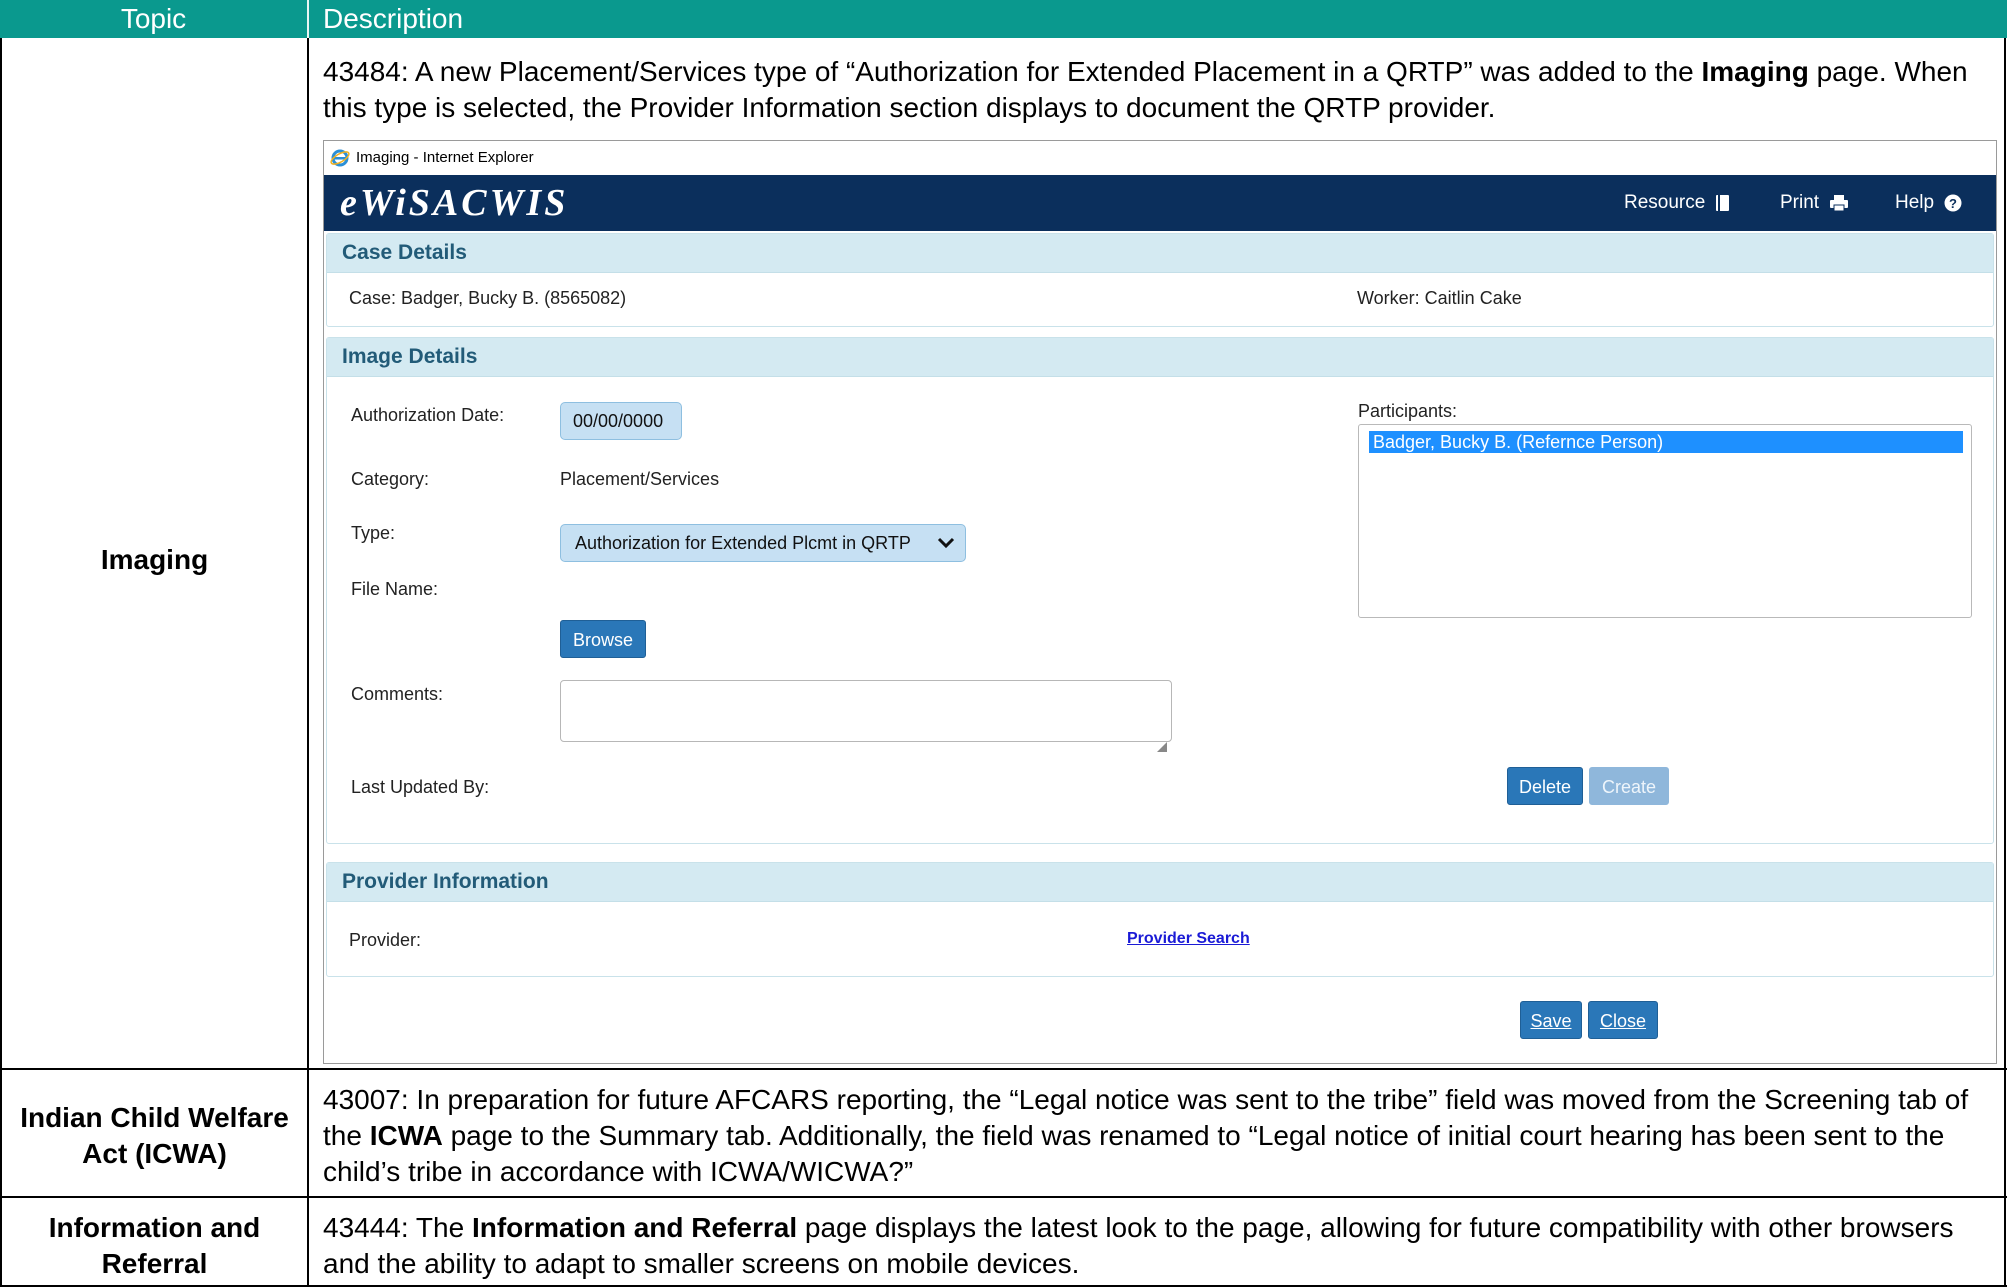  I want to click on worker-text: Worker: Caitlin Cake, so click(1439, 298).